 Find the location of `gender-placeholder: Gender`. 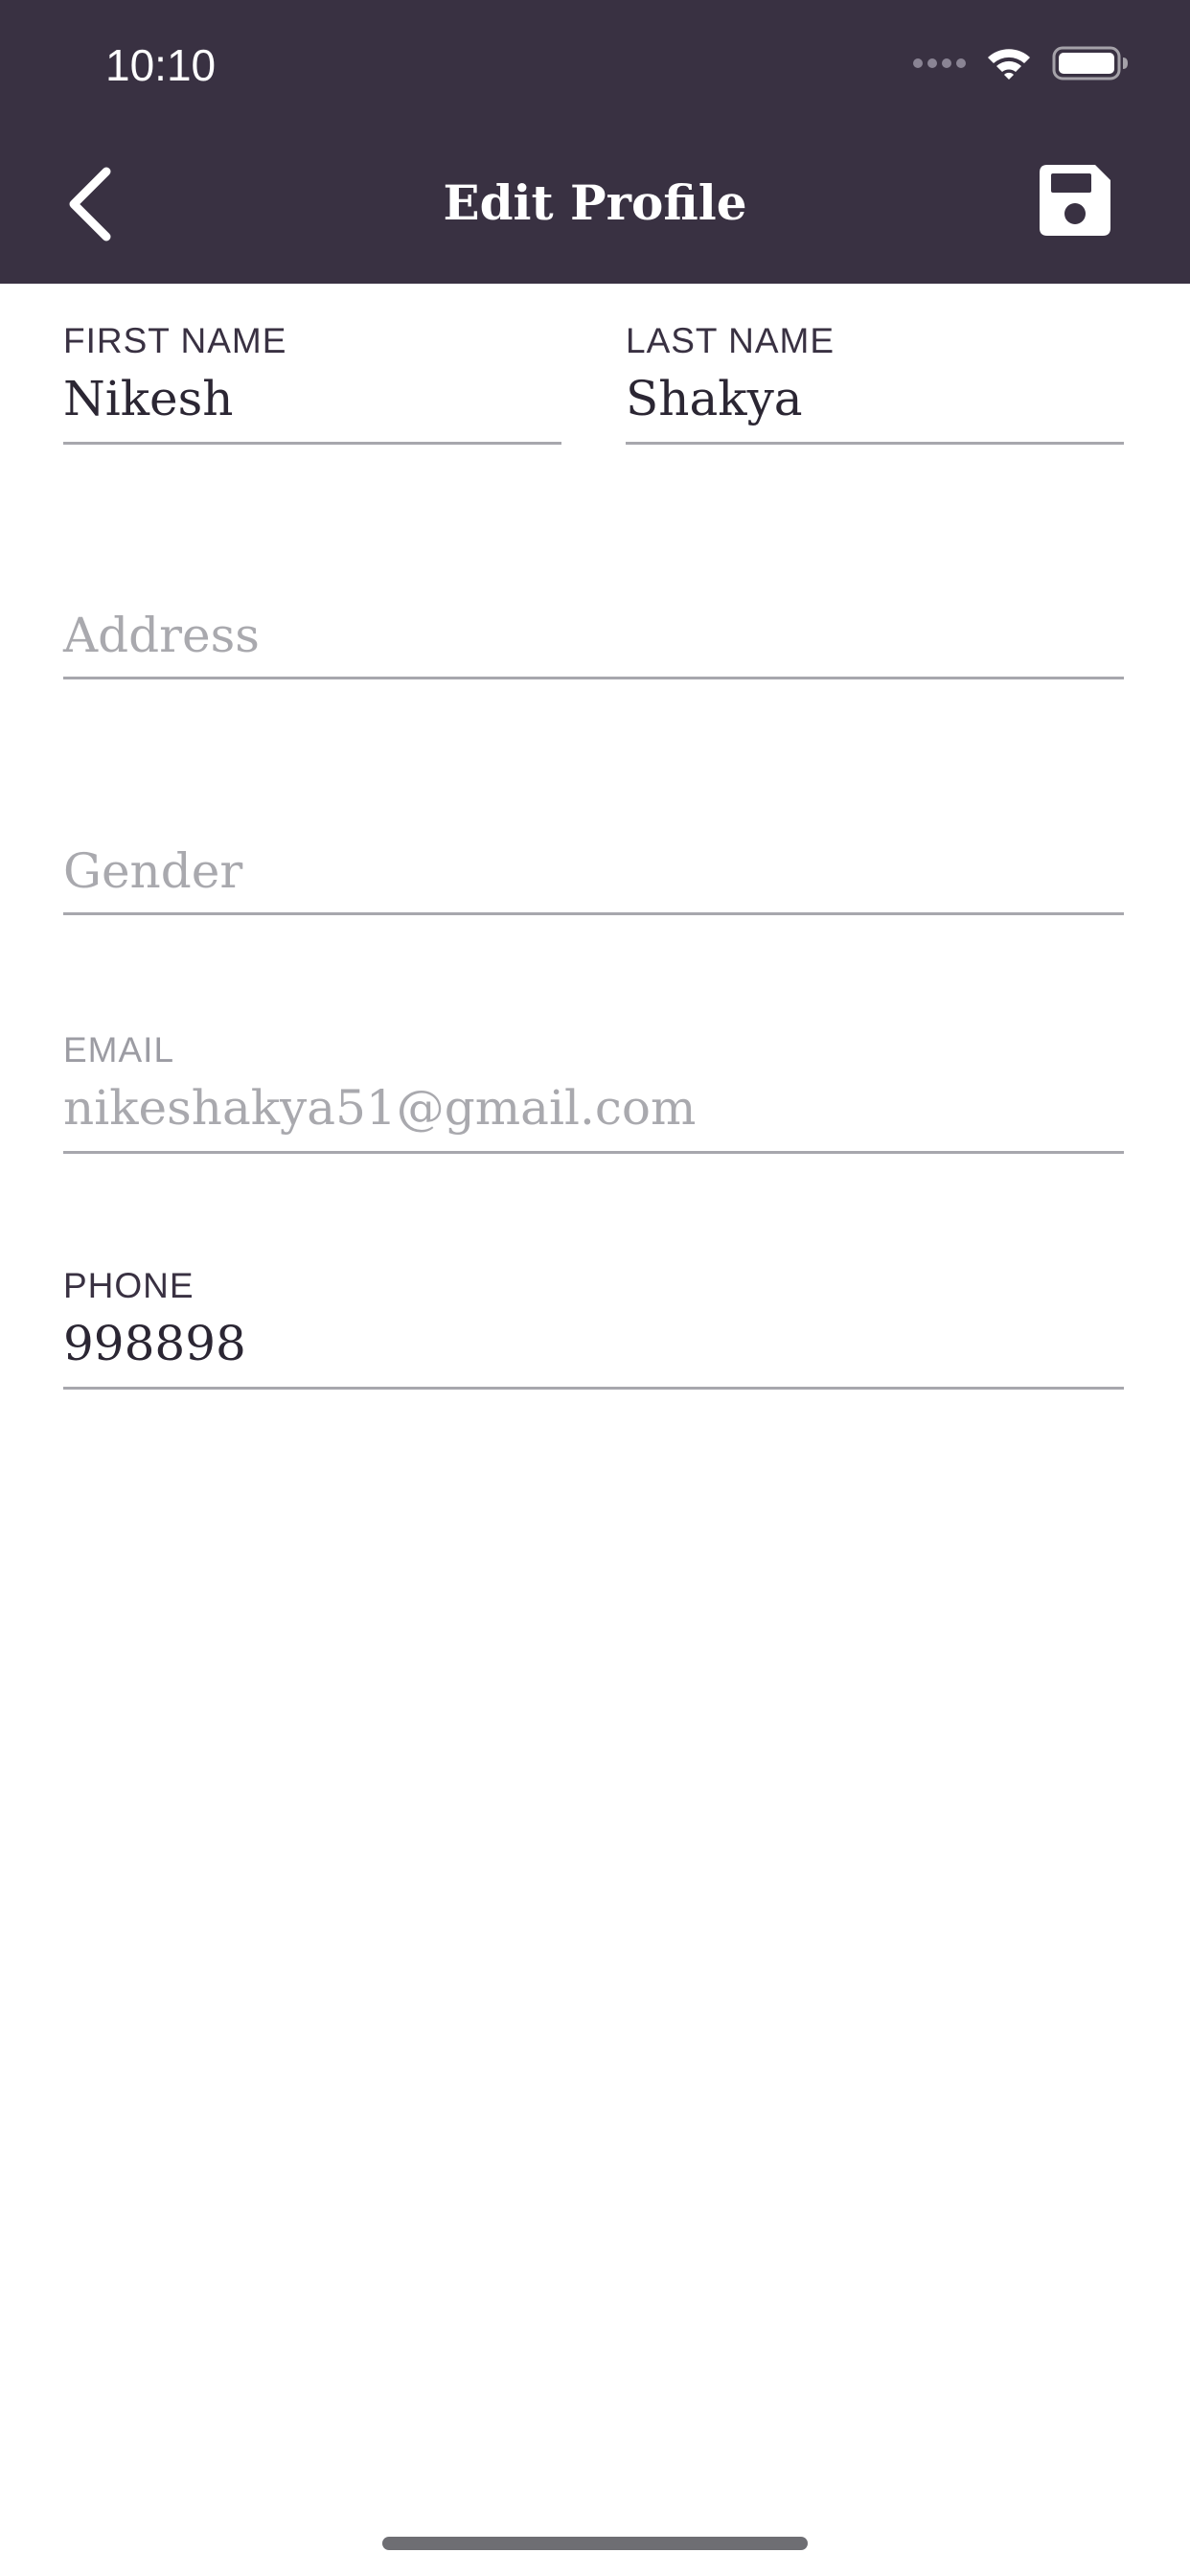

gender-placeholder: Gender is located at coordinates (153, 871).